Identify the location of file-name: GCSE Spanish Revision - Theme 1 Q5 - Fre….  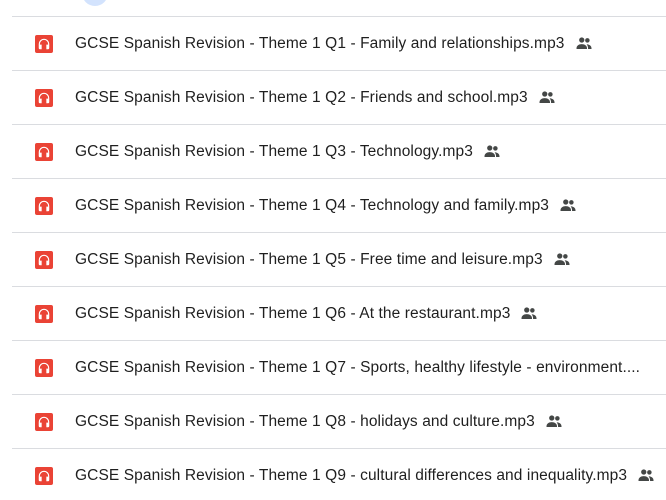
(309, 259).